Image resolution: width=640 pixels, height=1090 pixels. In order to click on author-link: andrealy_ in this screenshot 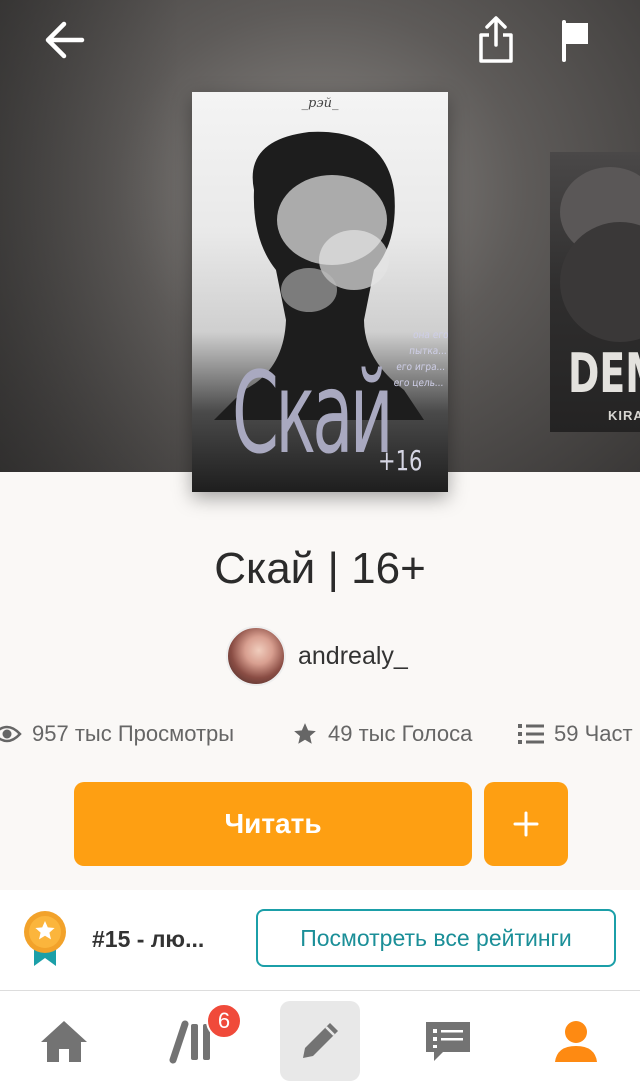, I will do `click(317, 656)`.